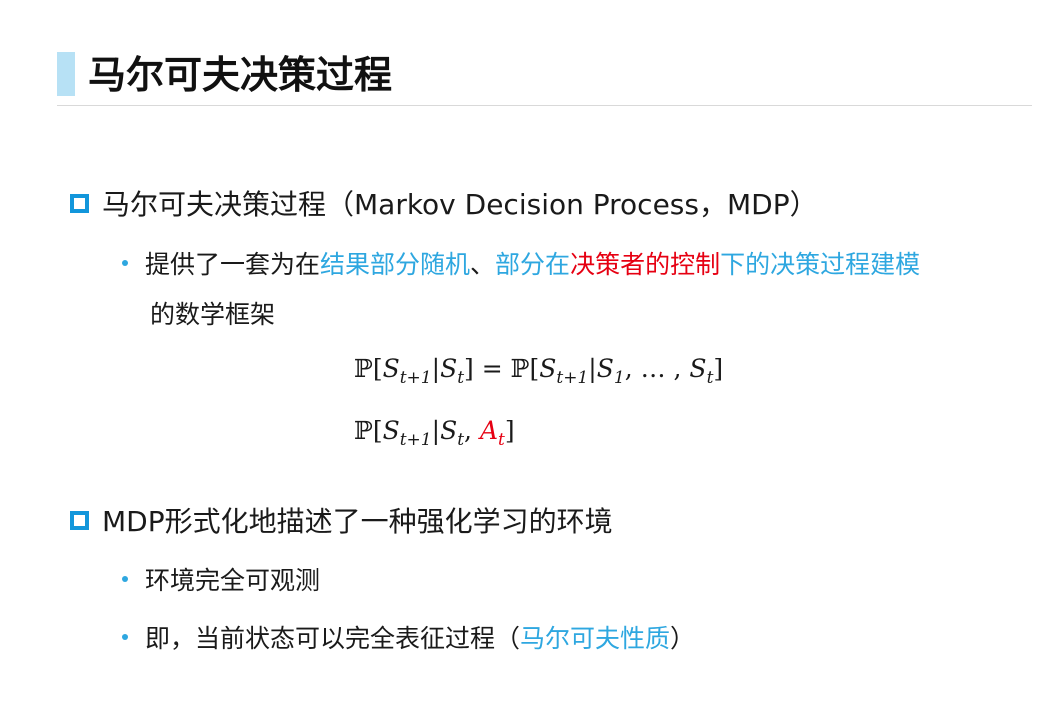 Image resolution: width=1060 pixels, height=714 pixels. What do you see at coordinates (539, 371) in the screenshot?
I see `formula-markov-property: ℙ[St+1|St] = ℙ[St+1|S1, … , St]` at bounding box center [539, 371].